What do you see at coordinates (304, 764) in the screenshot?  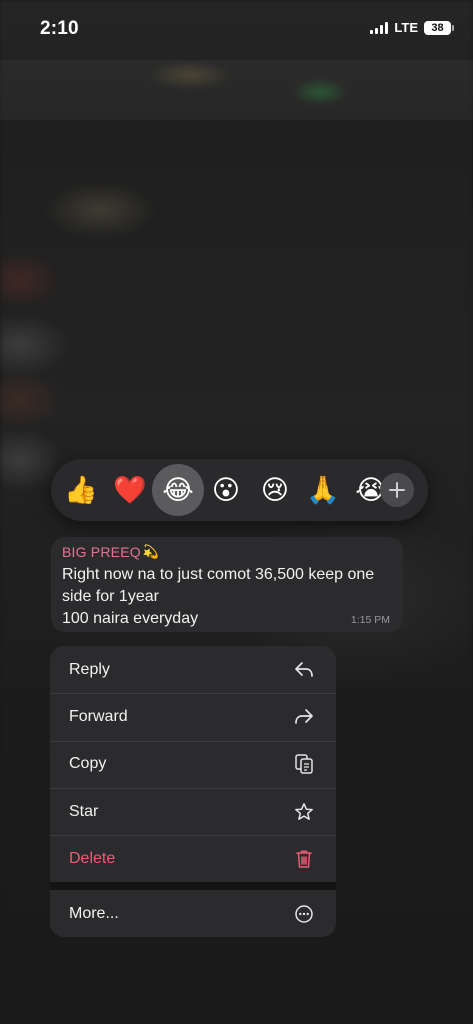 I see `copy-icon` at bounding box center [304, 764].